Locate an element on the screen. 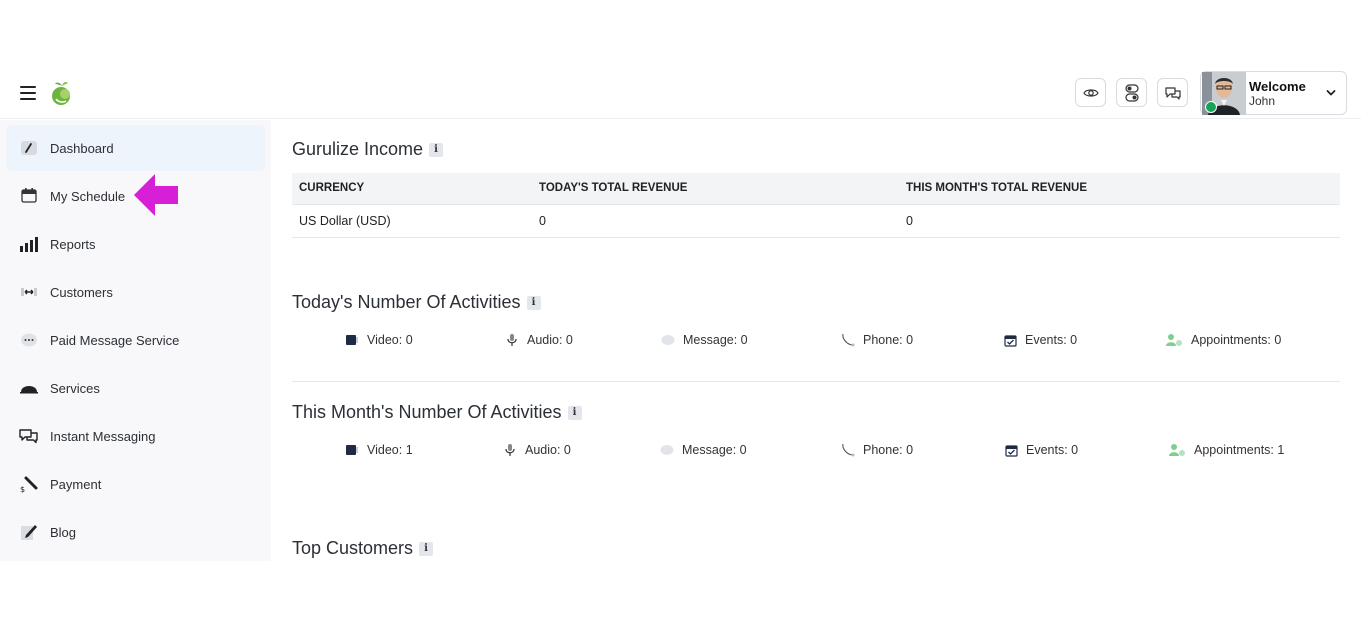 The width and height of the screenshot is (1361, 623). payment-icon: $ is located at coordinates (29, 484).